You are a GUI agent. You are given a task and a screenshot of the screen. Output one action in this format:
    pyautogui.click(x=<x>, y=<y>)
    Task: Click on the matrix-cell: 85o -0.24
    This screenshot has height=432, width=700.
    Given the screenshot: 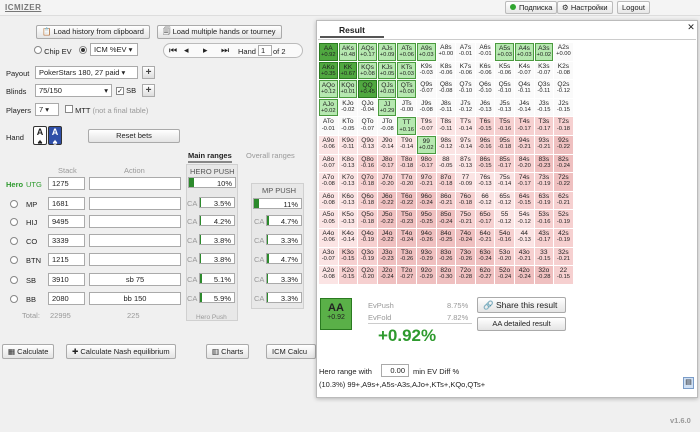 What is the action you would take?
    pyautogui.click(x=446, y=219)
    